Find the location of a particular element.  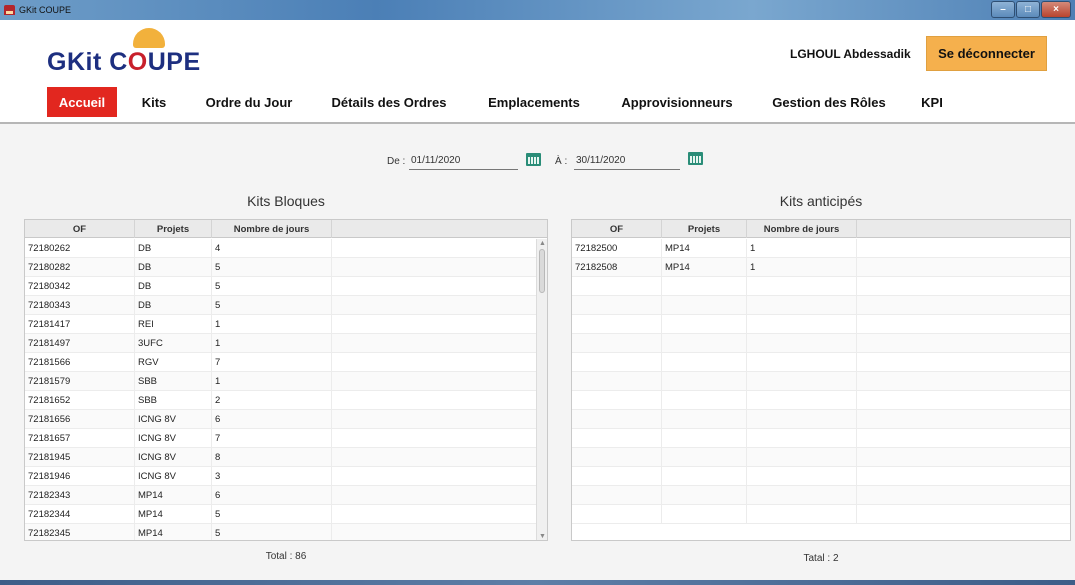

table-row: 72181945 ICNG 8V 8 is located at coordinates (281, 457).